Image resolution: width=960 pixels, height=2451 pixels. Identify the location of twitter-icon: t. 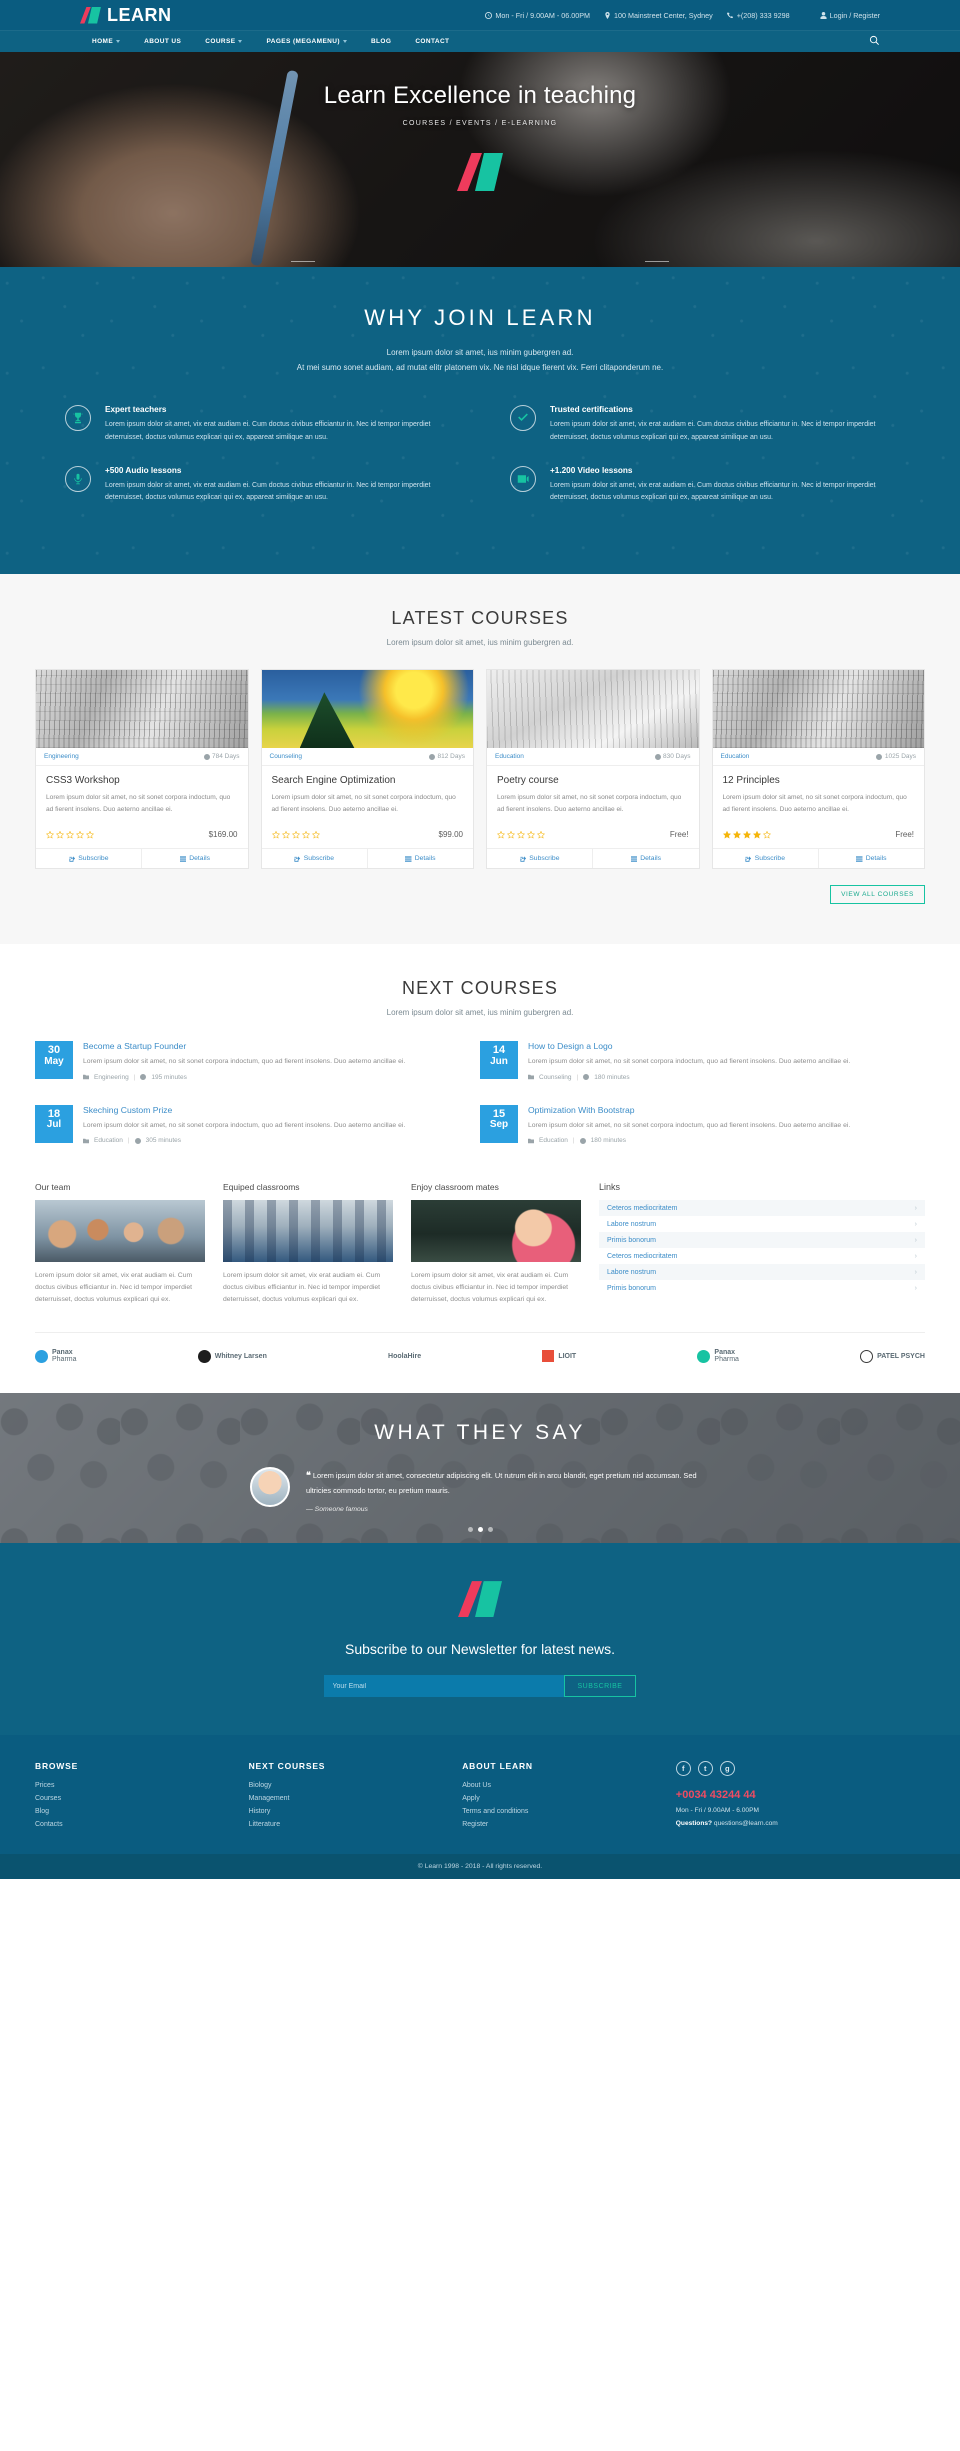
(705, 1769).